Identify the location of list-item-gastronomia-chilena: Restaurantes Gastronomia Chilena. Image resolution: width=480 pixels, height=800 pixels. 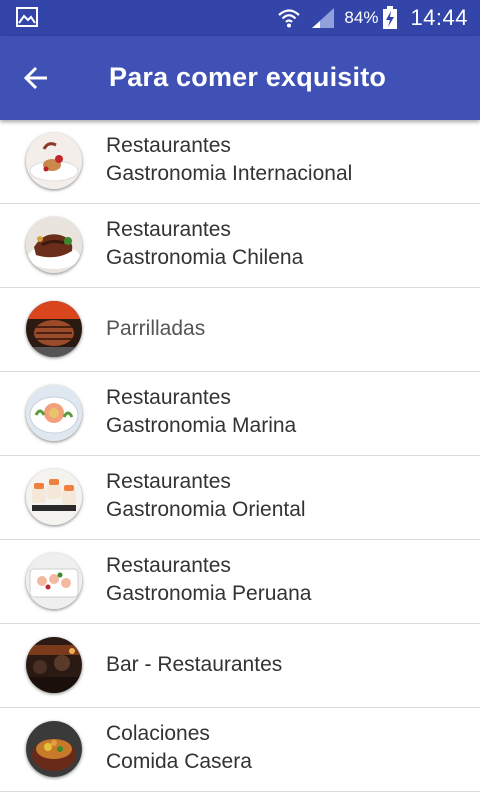
(240, 246).